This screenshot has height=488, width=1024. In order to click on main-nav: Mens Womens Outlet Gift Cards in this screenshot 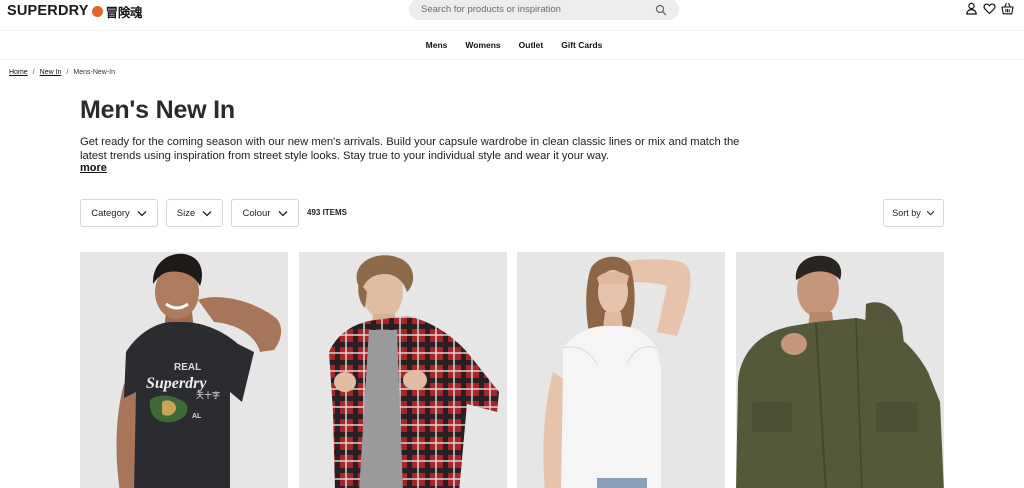, I will do `click(512, 45)`.